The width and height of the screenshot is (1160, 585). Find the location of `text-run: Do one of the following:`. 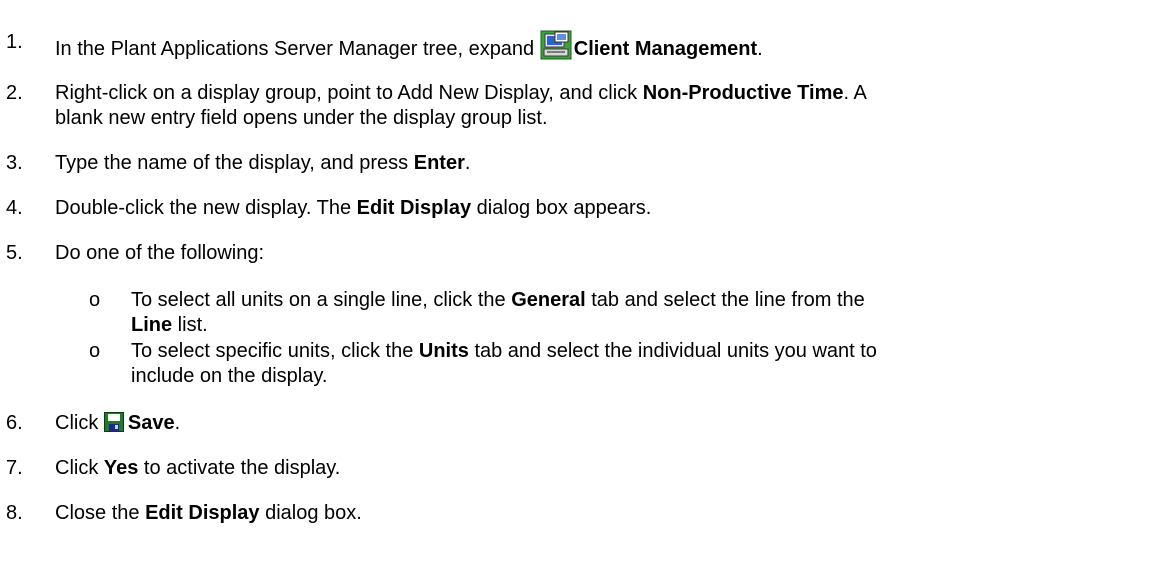

text-run: Do one of the following: is located at coordinates (160, 253).